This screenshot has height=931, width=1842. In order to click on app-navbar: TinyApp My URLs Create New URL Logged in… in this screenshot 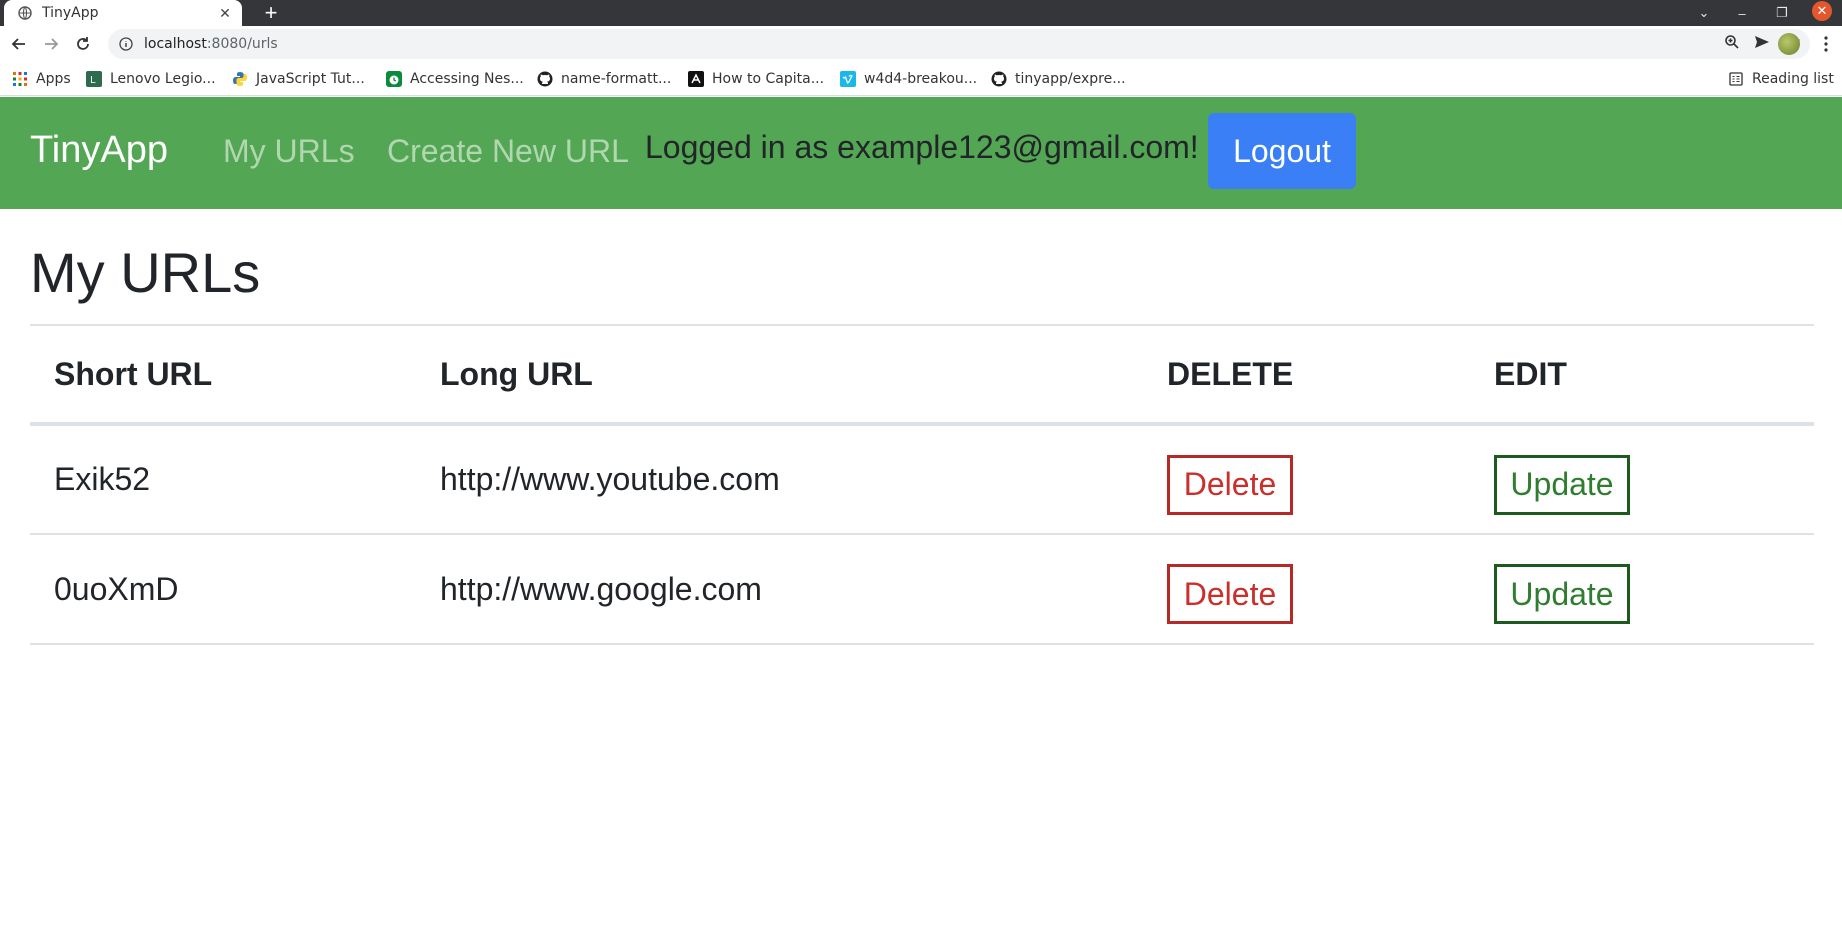, I will do `click(921, 153)`.